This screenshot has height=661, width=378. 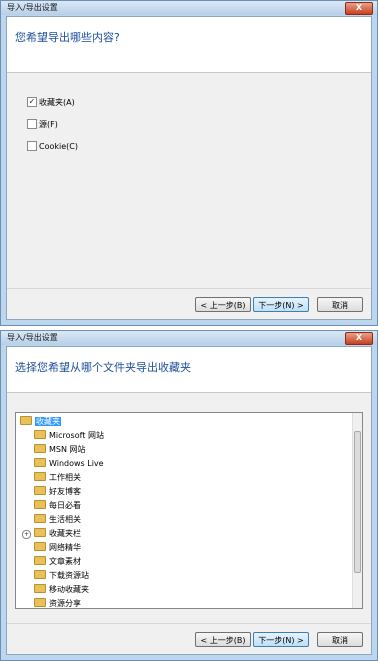 What do you see at coordinates (69, 589) in the screenshot?
I see `tree-node-label: 移动收藏夹` at bounding box center [69, 589].